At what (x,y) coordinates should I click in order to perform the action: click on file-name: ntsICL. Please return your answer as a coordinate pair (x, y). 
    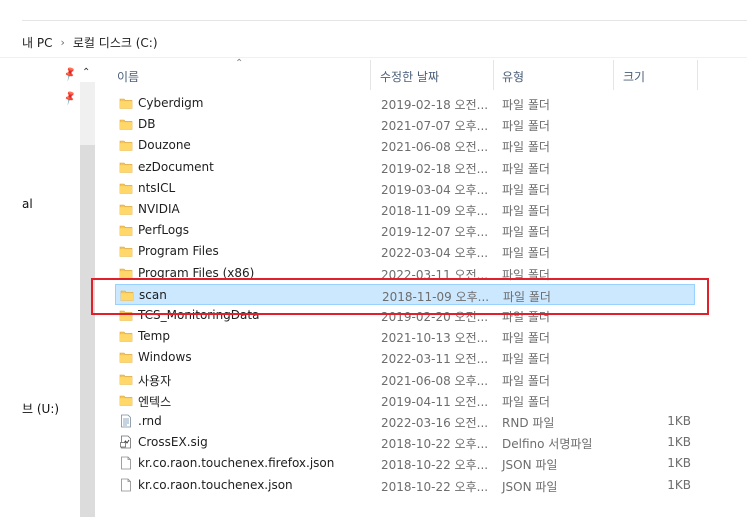
    Looking at the image, I should click on (157, 187).